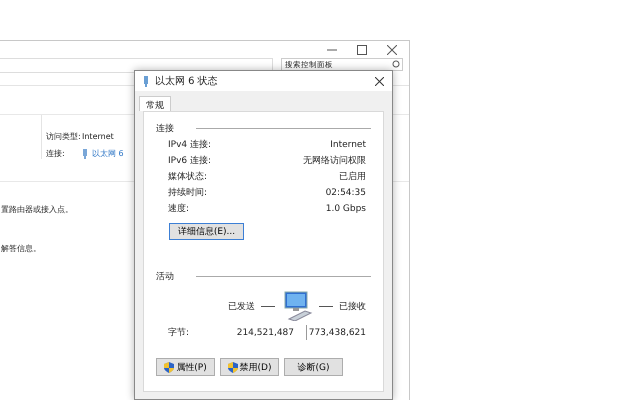 This screenshot has height=400, width=626. I want to click on property-label: 速度:, so click(179, 209).